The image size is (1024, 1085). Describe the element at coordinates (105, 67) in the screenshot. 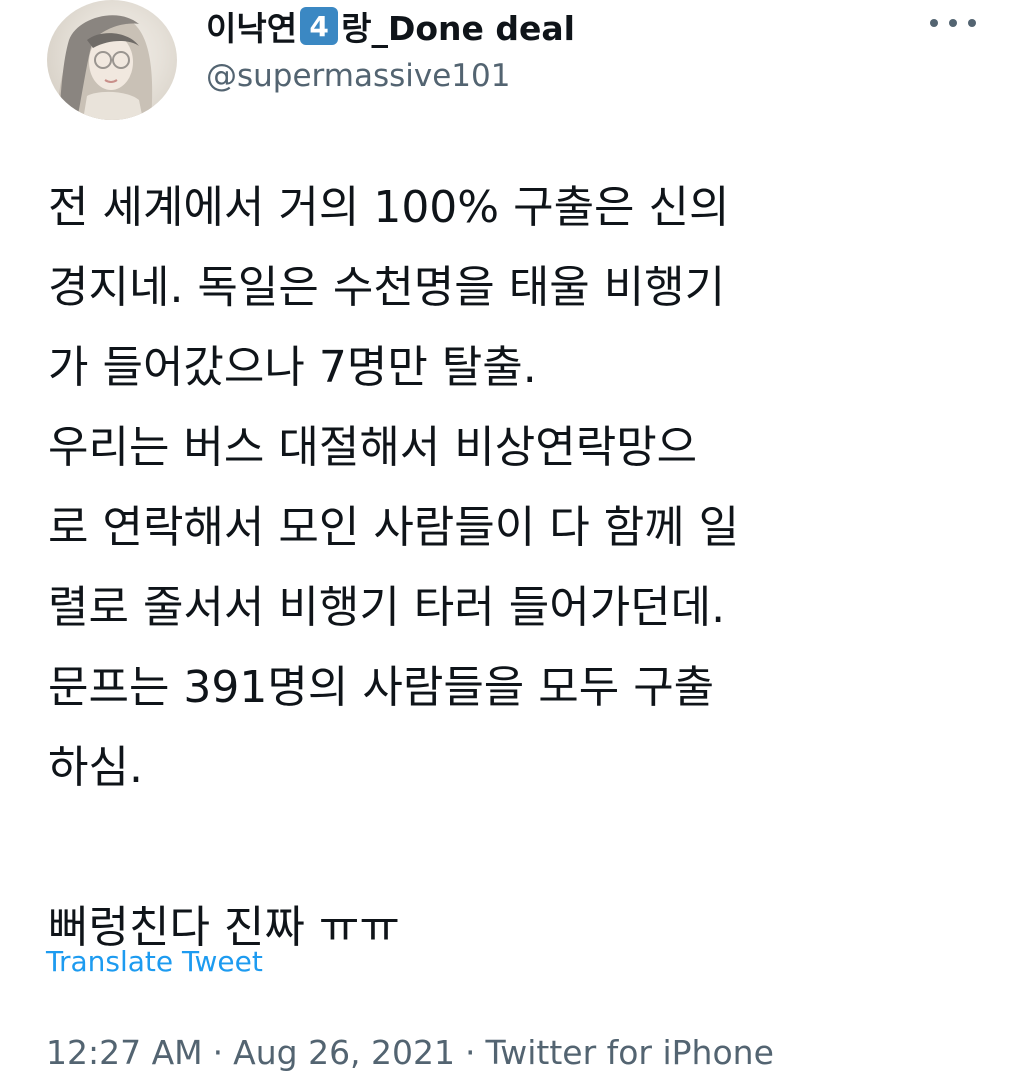

I see `avatar-illustration-icon` at that location.